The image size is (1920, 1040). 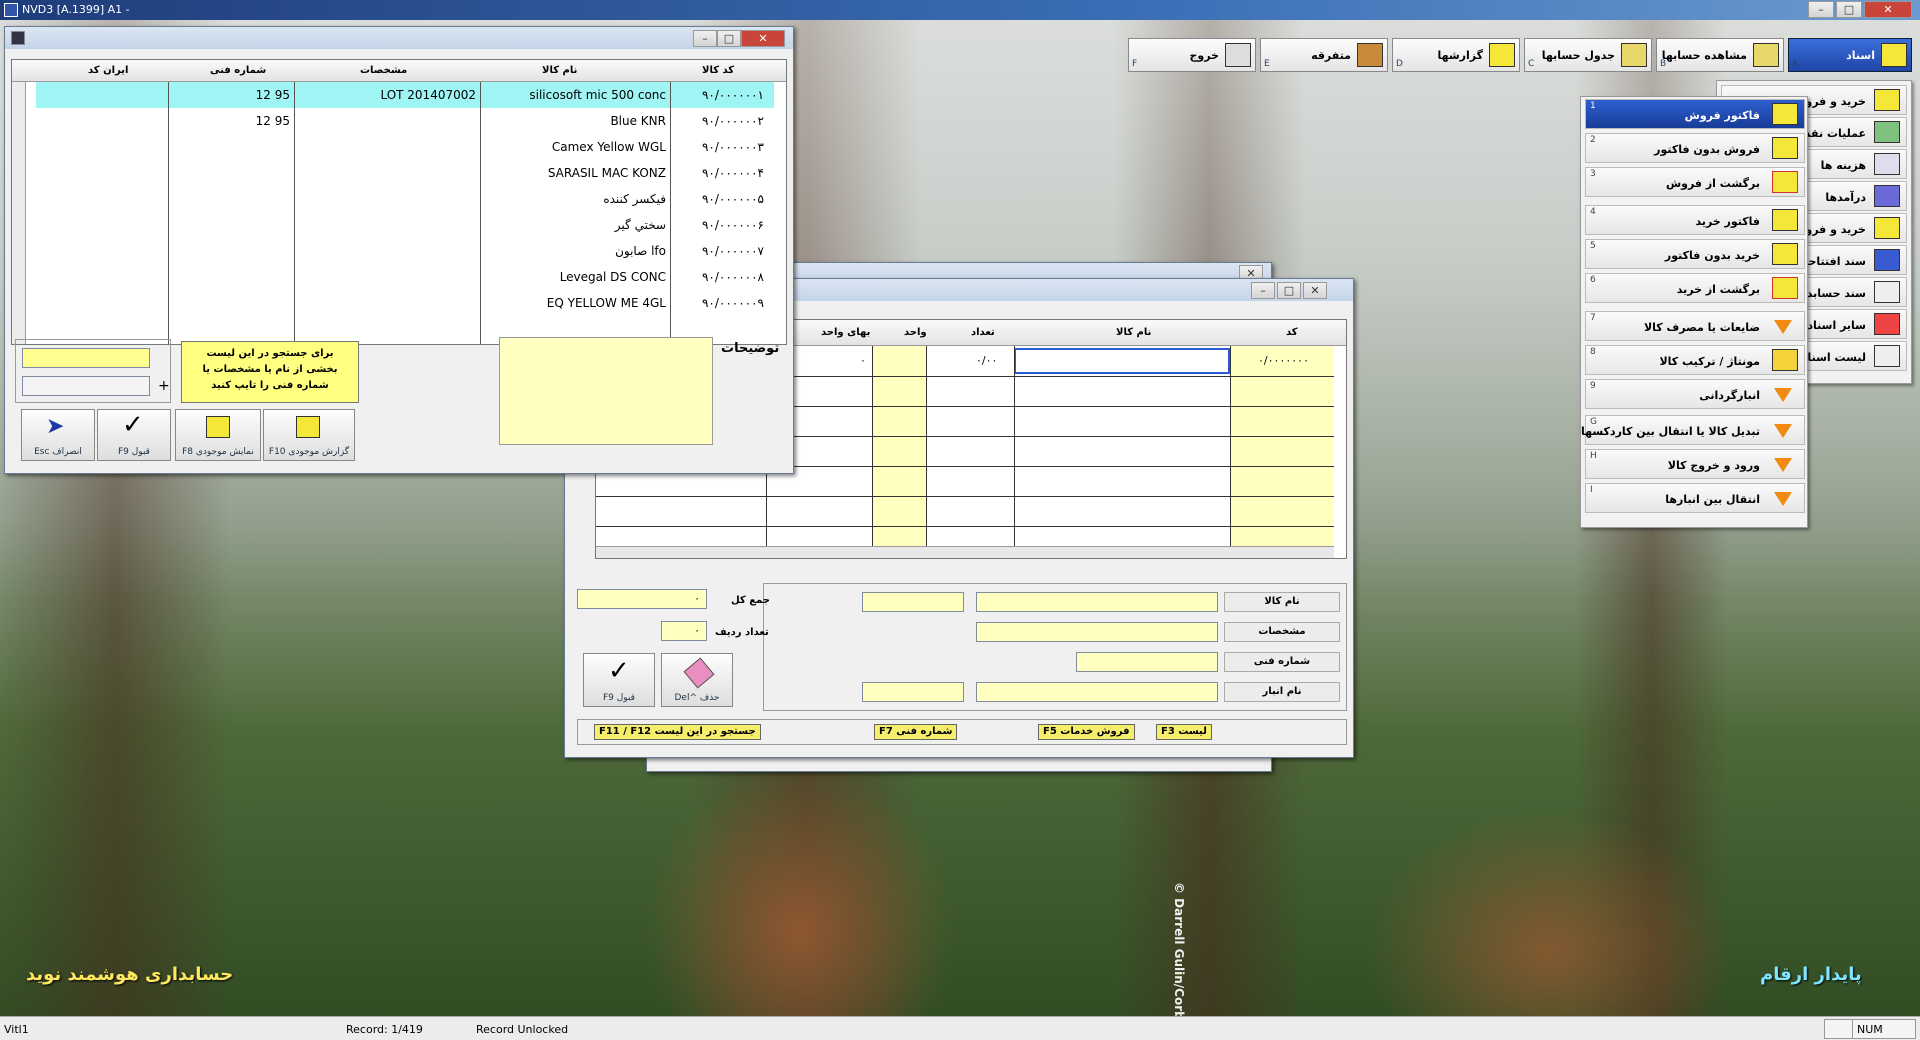 What do you see at coordinates (1707, 149) in the screenshot?
I see `submenu-label: فروش بدون فاکتور` at bounding box center [1707, 149].